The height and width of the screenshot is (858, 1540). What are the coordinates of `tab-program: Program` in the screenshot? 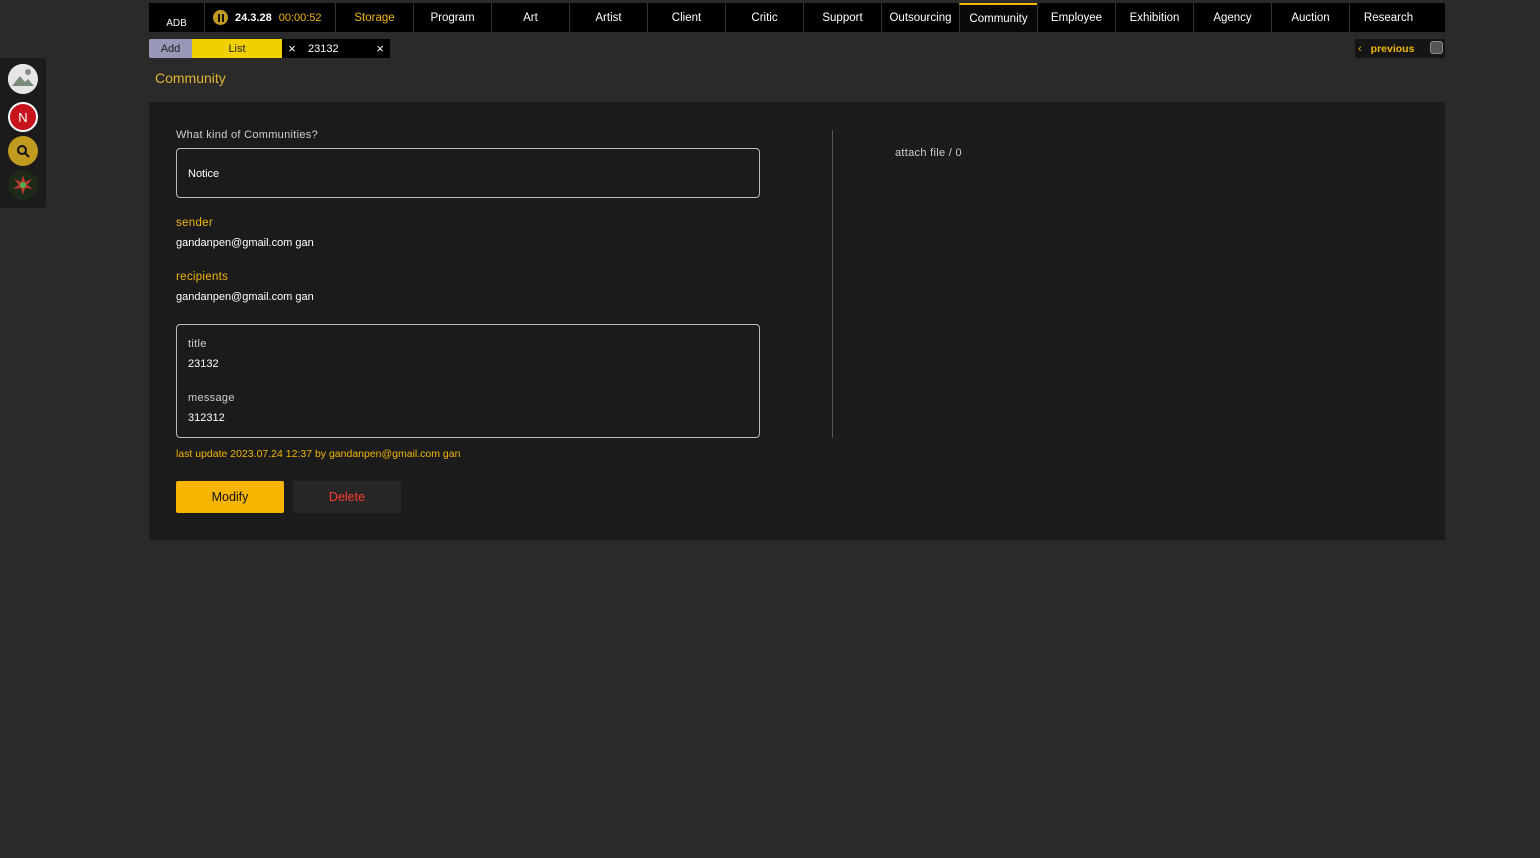 It's located at (452, 17).